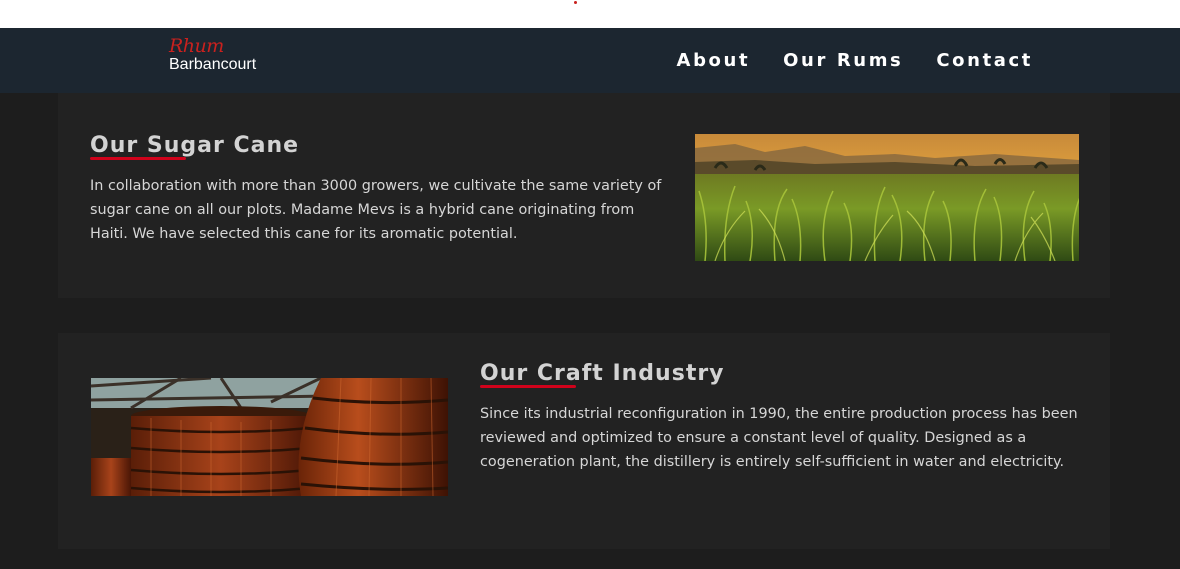  What do you see at coordinates (602, 373) in the screenshot?
I see `craft-industry-title: Our Craft Industry` at bounding box center [602, 373].